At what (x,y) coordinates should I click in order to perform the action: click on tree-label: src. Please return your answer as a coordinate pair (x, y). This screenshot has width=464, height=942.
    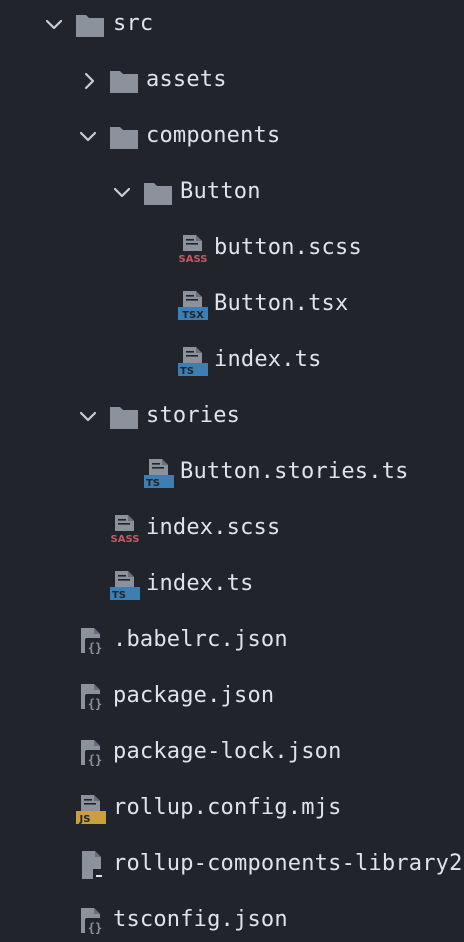
    Looking at the image, I should click on (133, 23).